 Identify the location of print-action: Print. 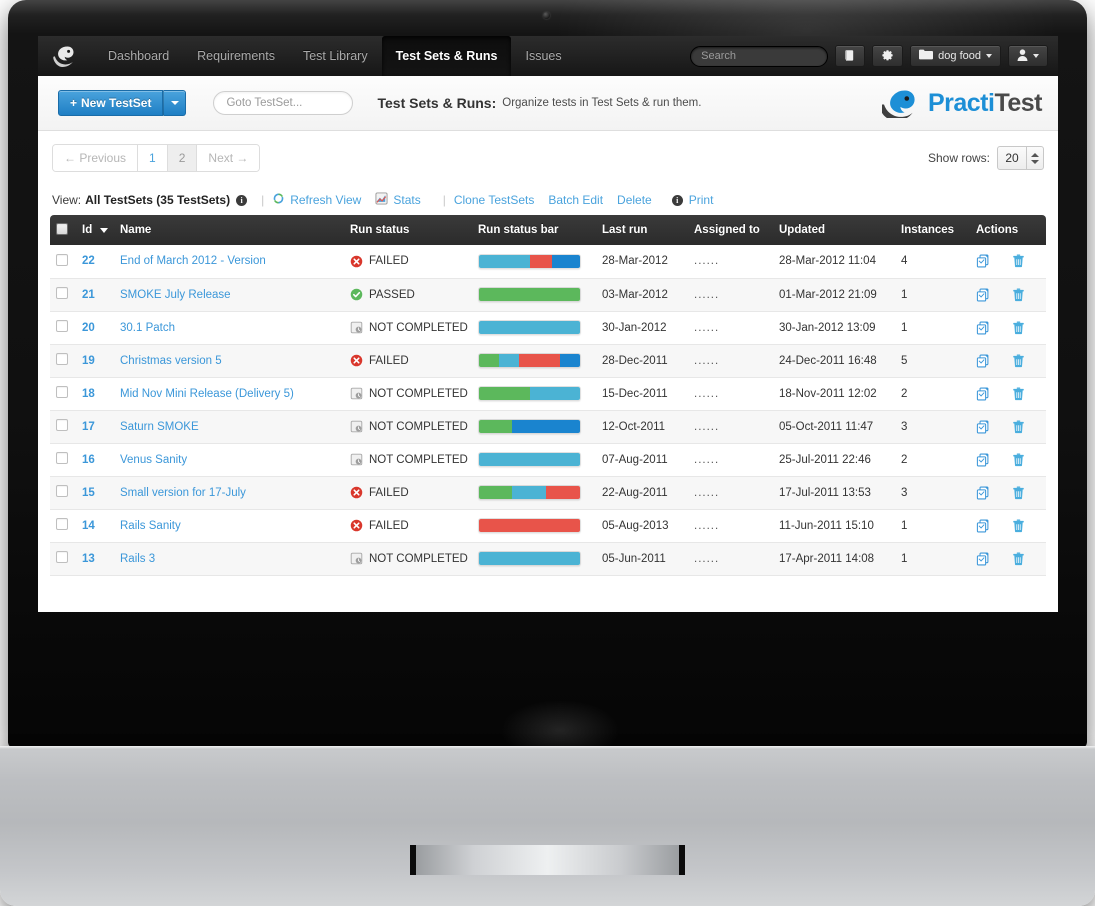
(701, 200).